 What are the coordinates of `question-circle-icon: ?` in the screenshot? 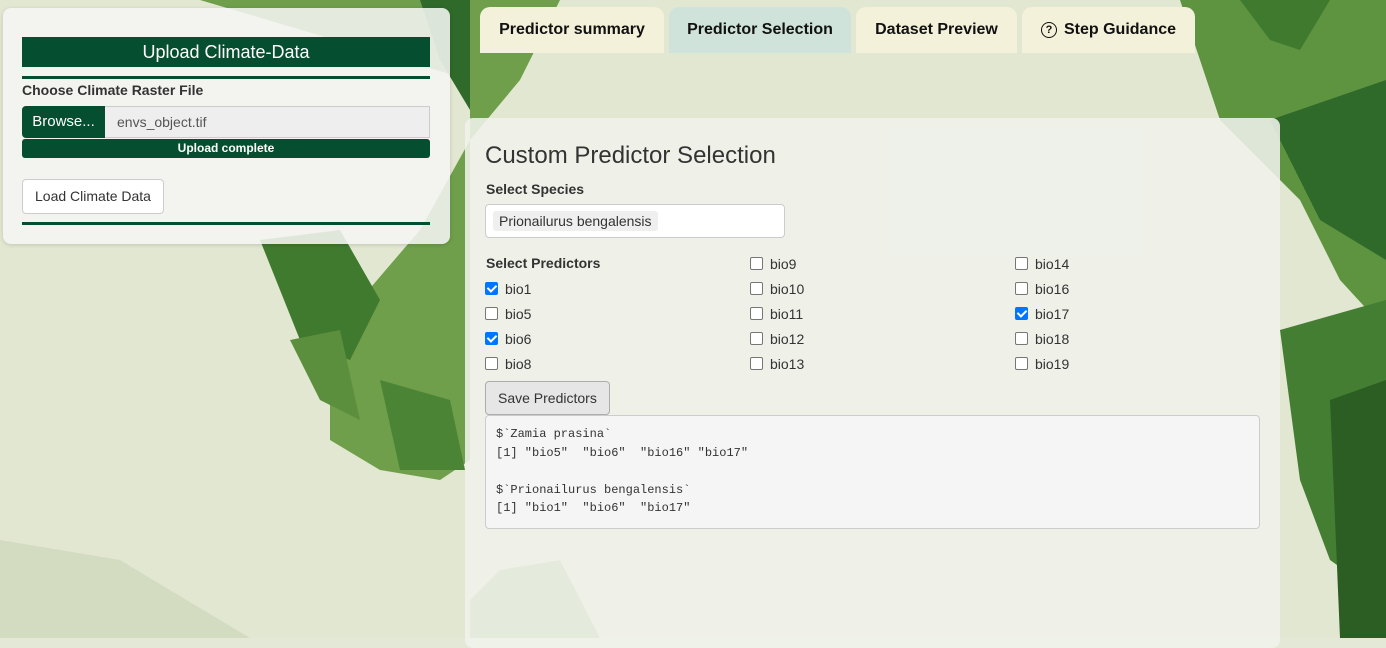 It's located at (1048, 30).